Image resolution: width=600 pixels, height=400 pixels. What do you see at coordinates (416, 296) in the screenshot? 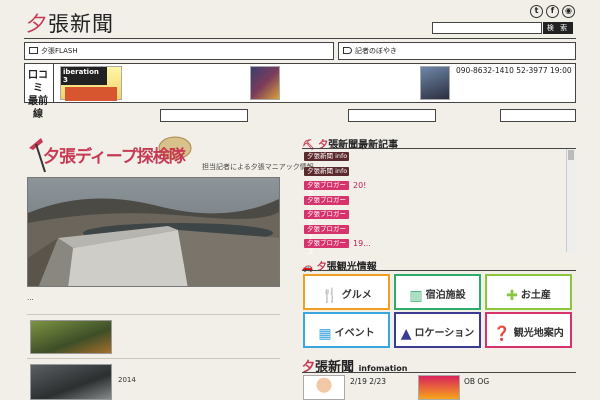
I see `building-icon: ▥` at bounding box center [416, 296].